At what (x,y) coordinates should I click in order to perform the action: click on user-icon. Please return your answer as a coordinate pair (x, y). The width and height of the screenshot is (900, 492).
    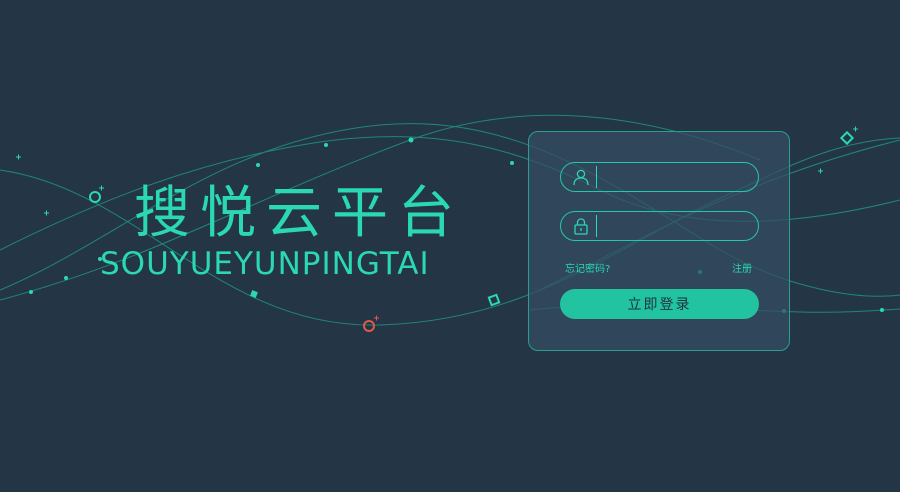
    Looking at the image, I should click on (581, 177).